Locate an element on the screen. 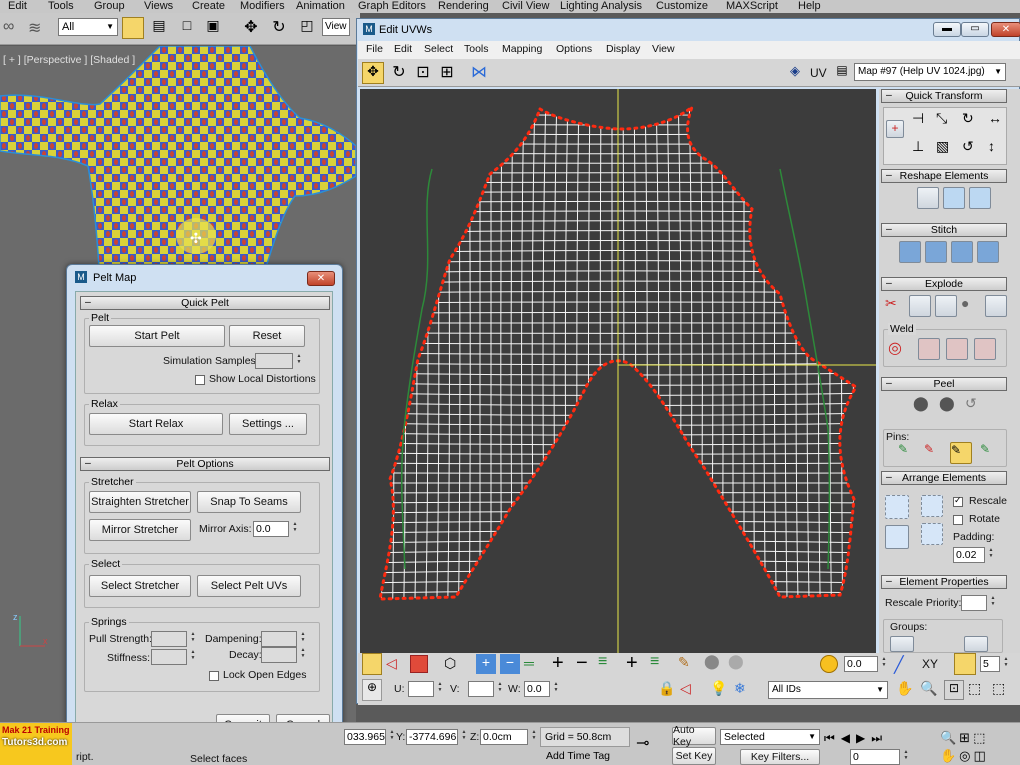  flatten-material-icon is located at coordinates (996, 306).